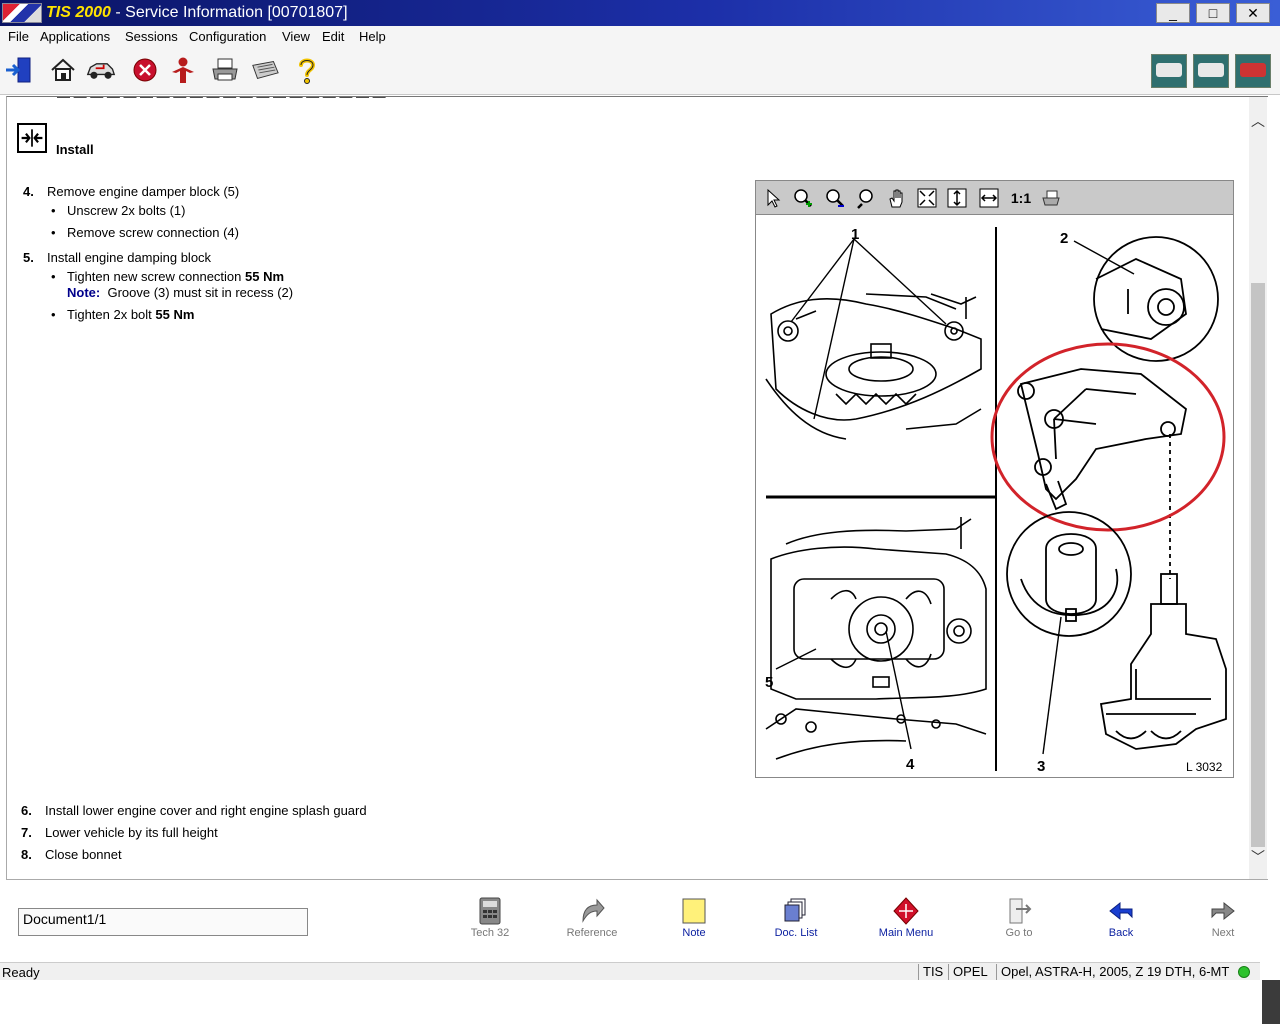 The image size is (1280, 1024). I want to click on viewer-print-icon, so click(1051, 198).